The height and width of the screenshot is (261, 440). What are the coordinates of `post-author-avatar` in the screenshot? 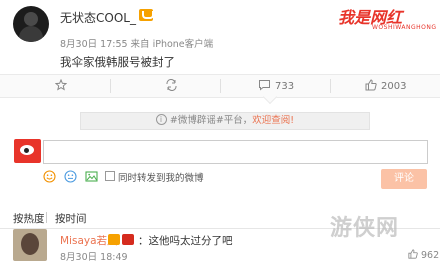 It's located at (31, 24).